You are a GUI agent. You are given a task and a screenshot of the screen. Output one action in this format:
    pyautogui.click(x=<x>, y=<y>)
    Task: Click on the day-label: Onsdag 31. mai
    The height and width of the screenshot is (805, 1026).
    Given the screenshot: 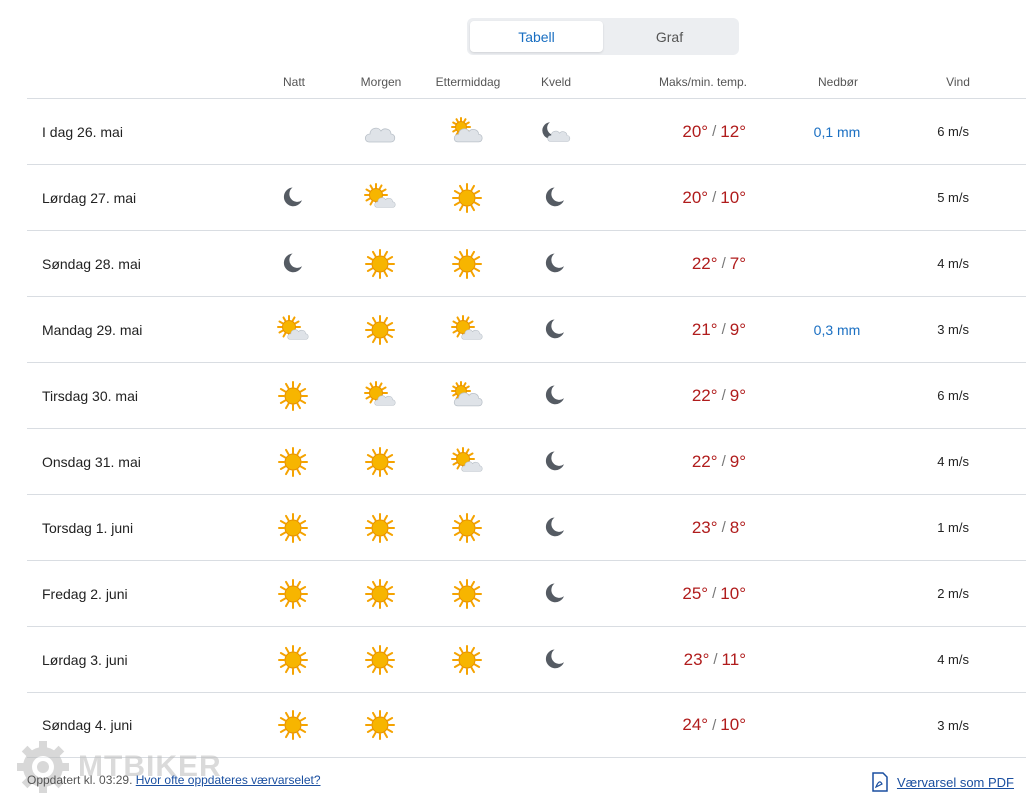 What is the action you would take?
    pyautogui.click(x=91, y=461)
    